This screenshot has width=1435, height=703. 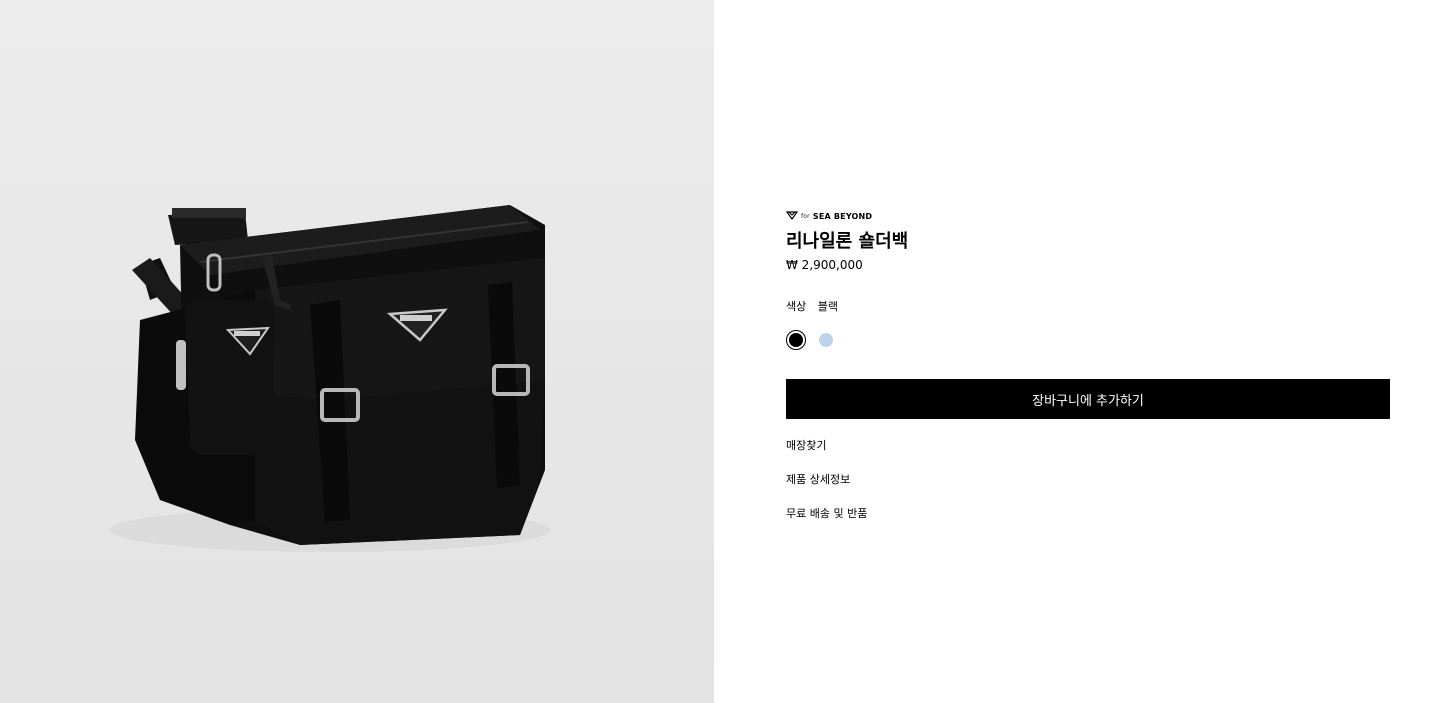 I want to click on color-selection-label: 색상 블랙, so click(x=812, y=306).